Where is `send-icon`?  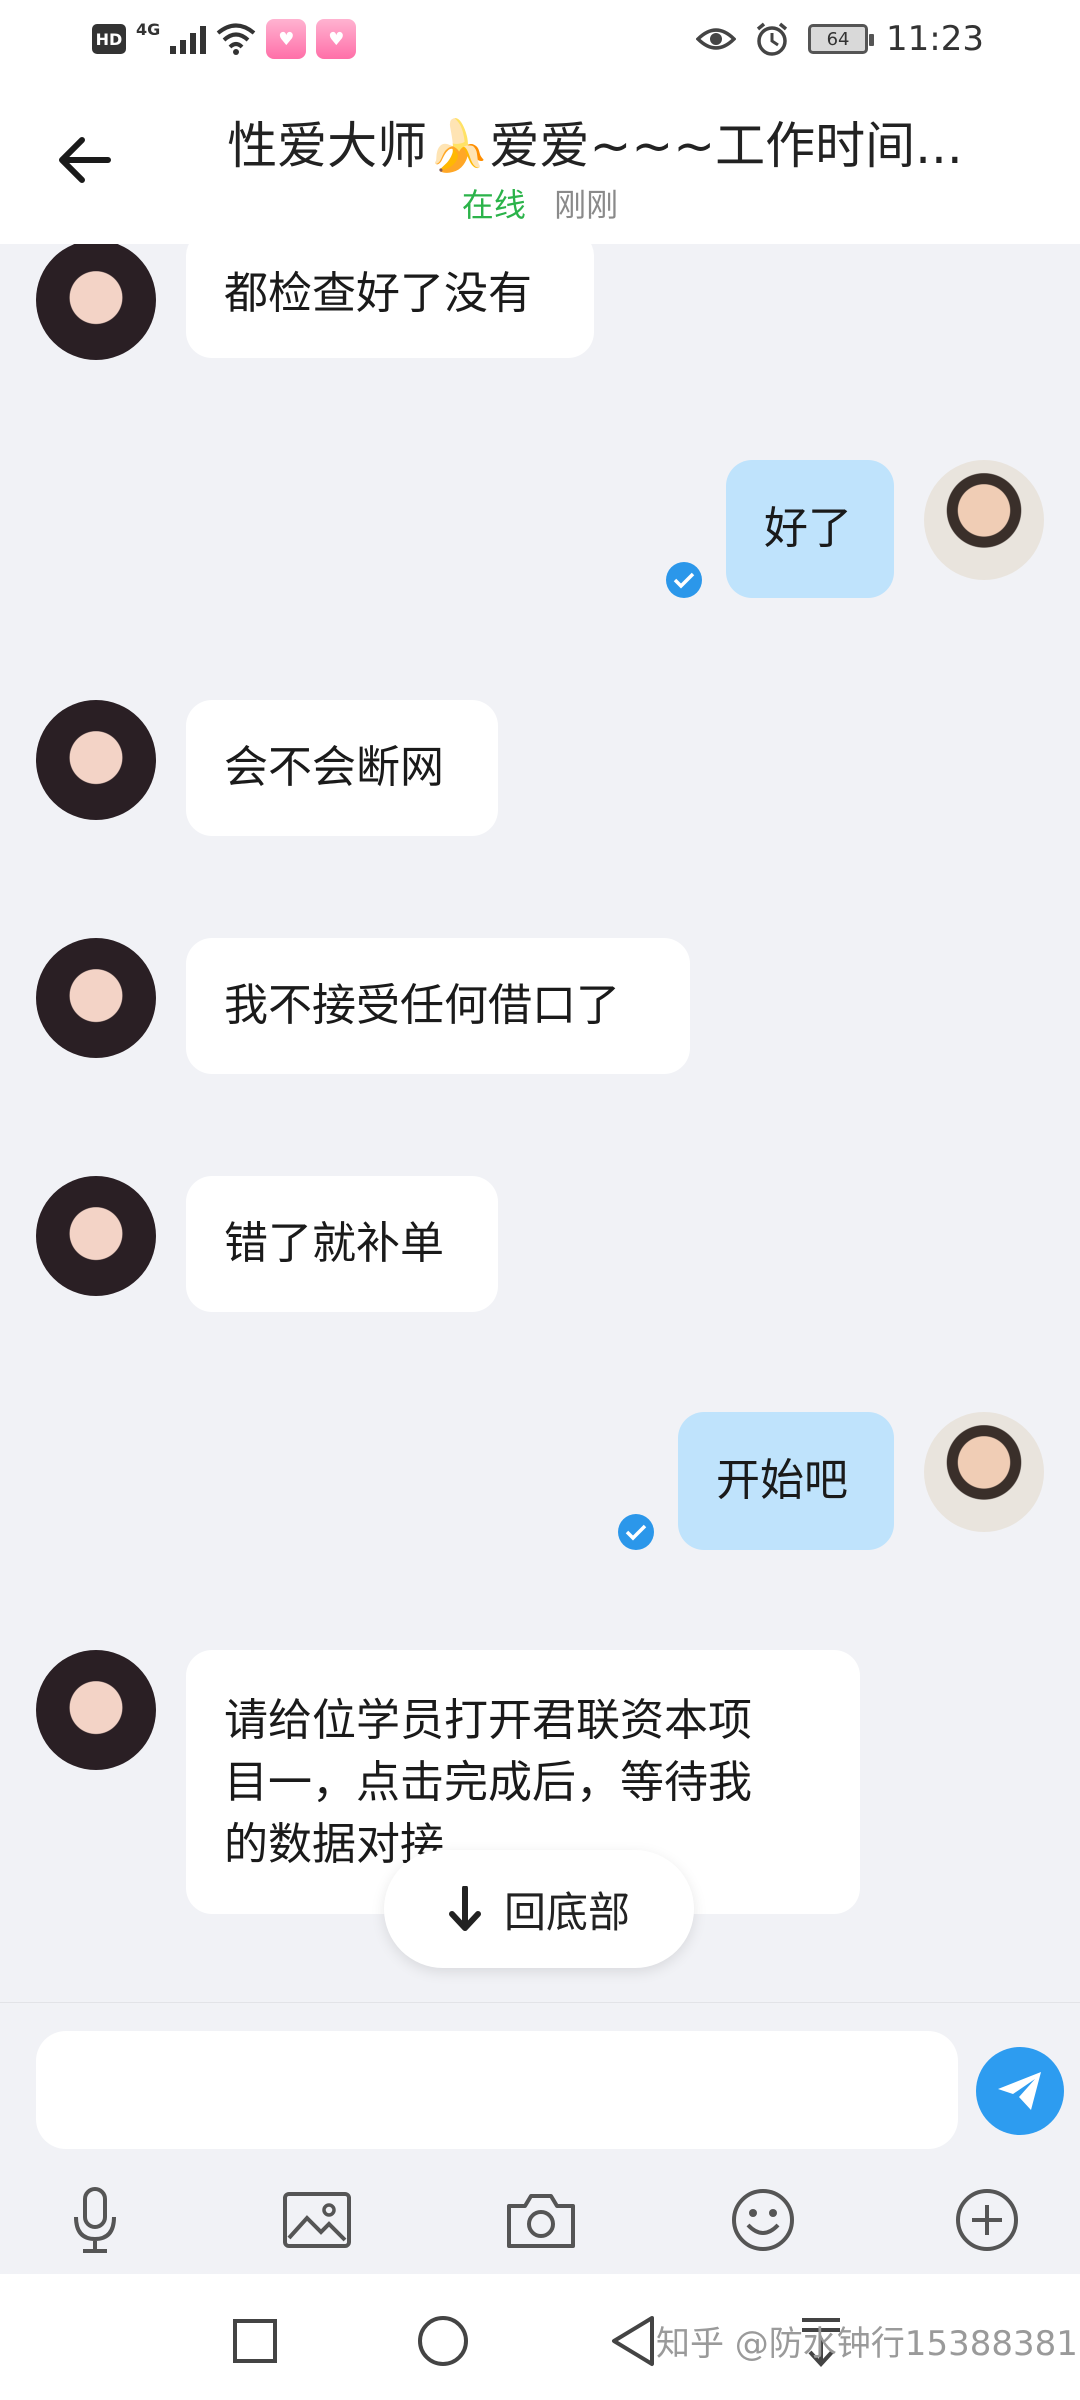 send-icon is located at coordinates (1019, 2091).